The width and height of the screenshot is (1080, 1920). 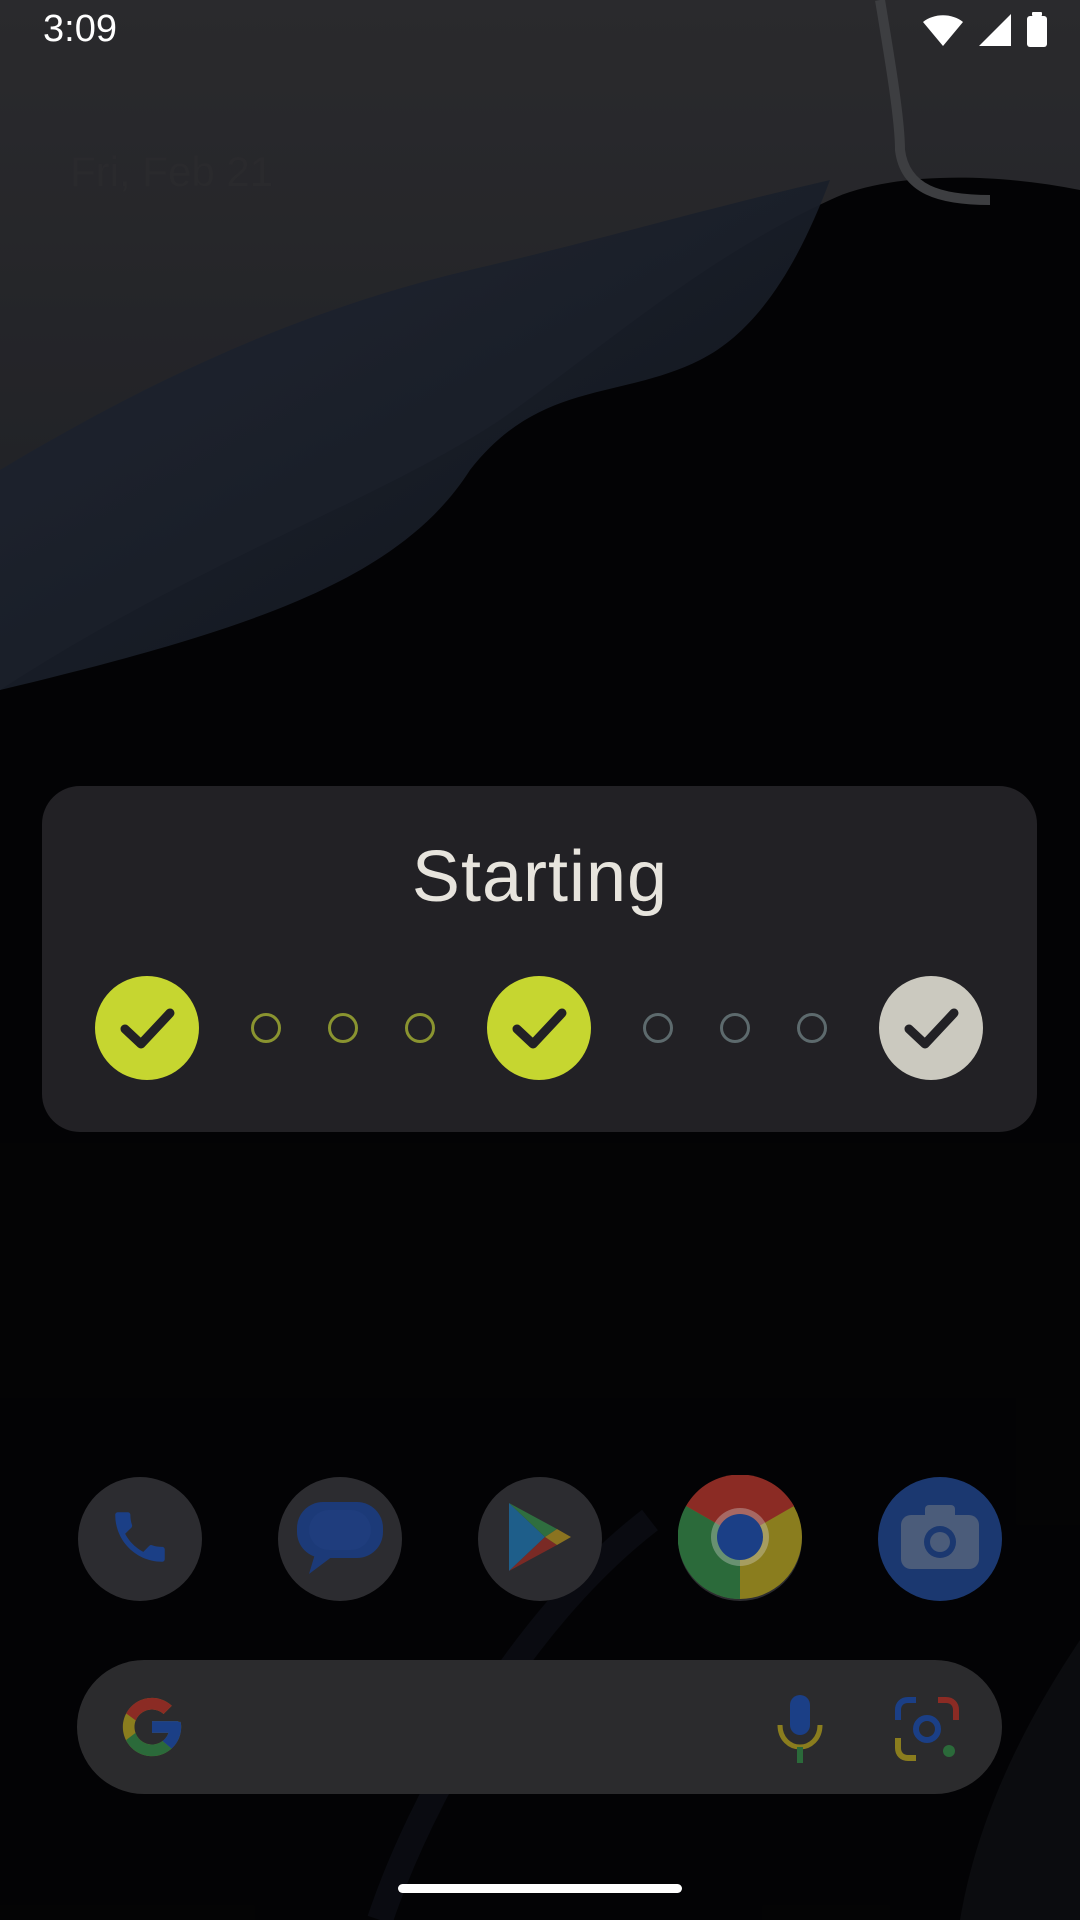 What do you see at coordinates (1037, 32) in the screenshot?
I see `battery-icon` at bounding box center [1037, 32].